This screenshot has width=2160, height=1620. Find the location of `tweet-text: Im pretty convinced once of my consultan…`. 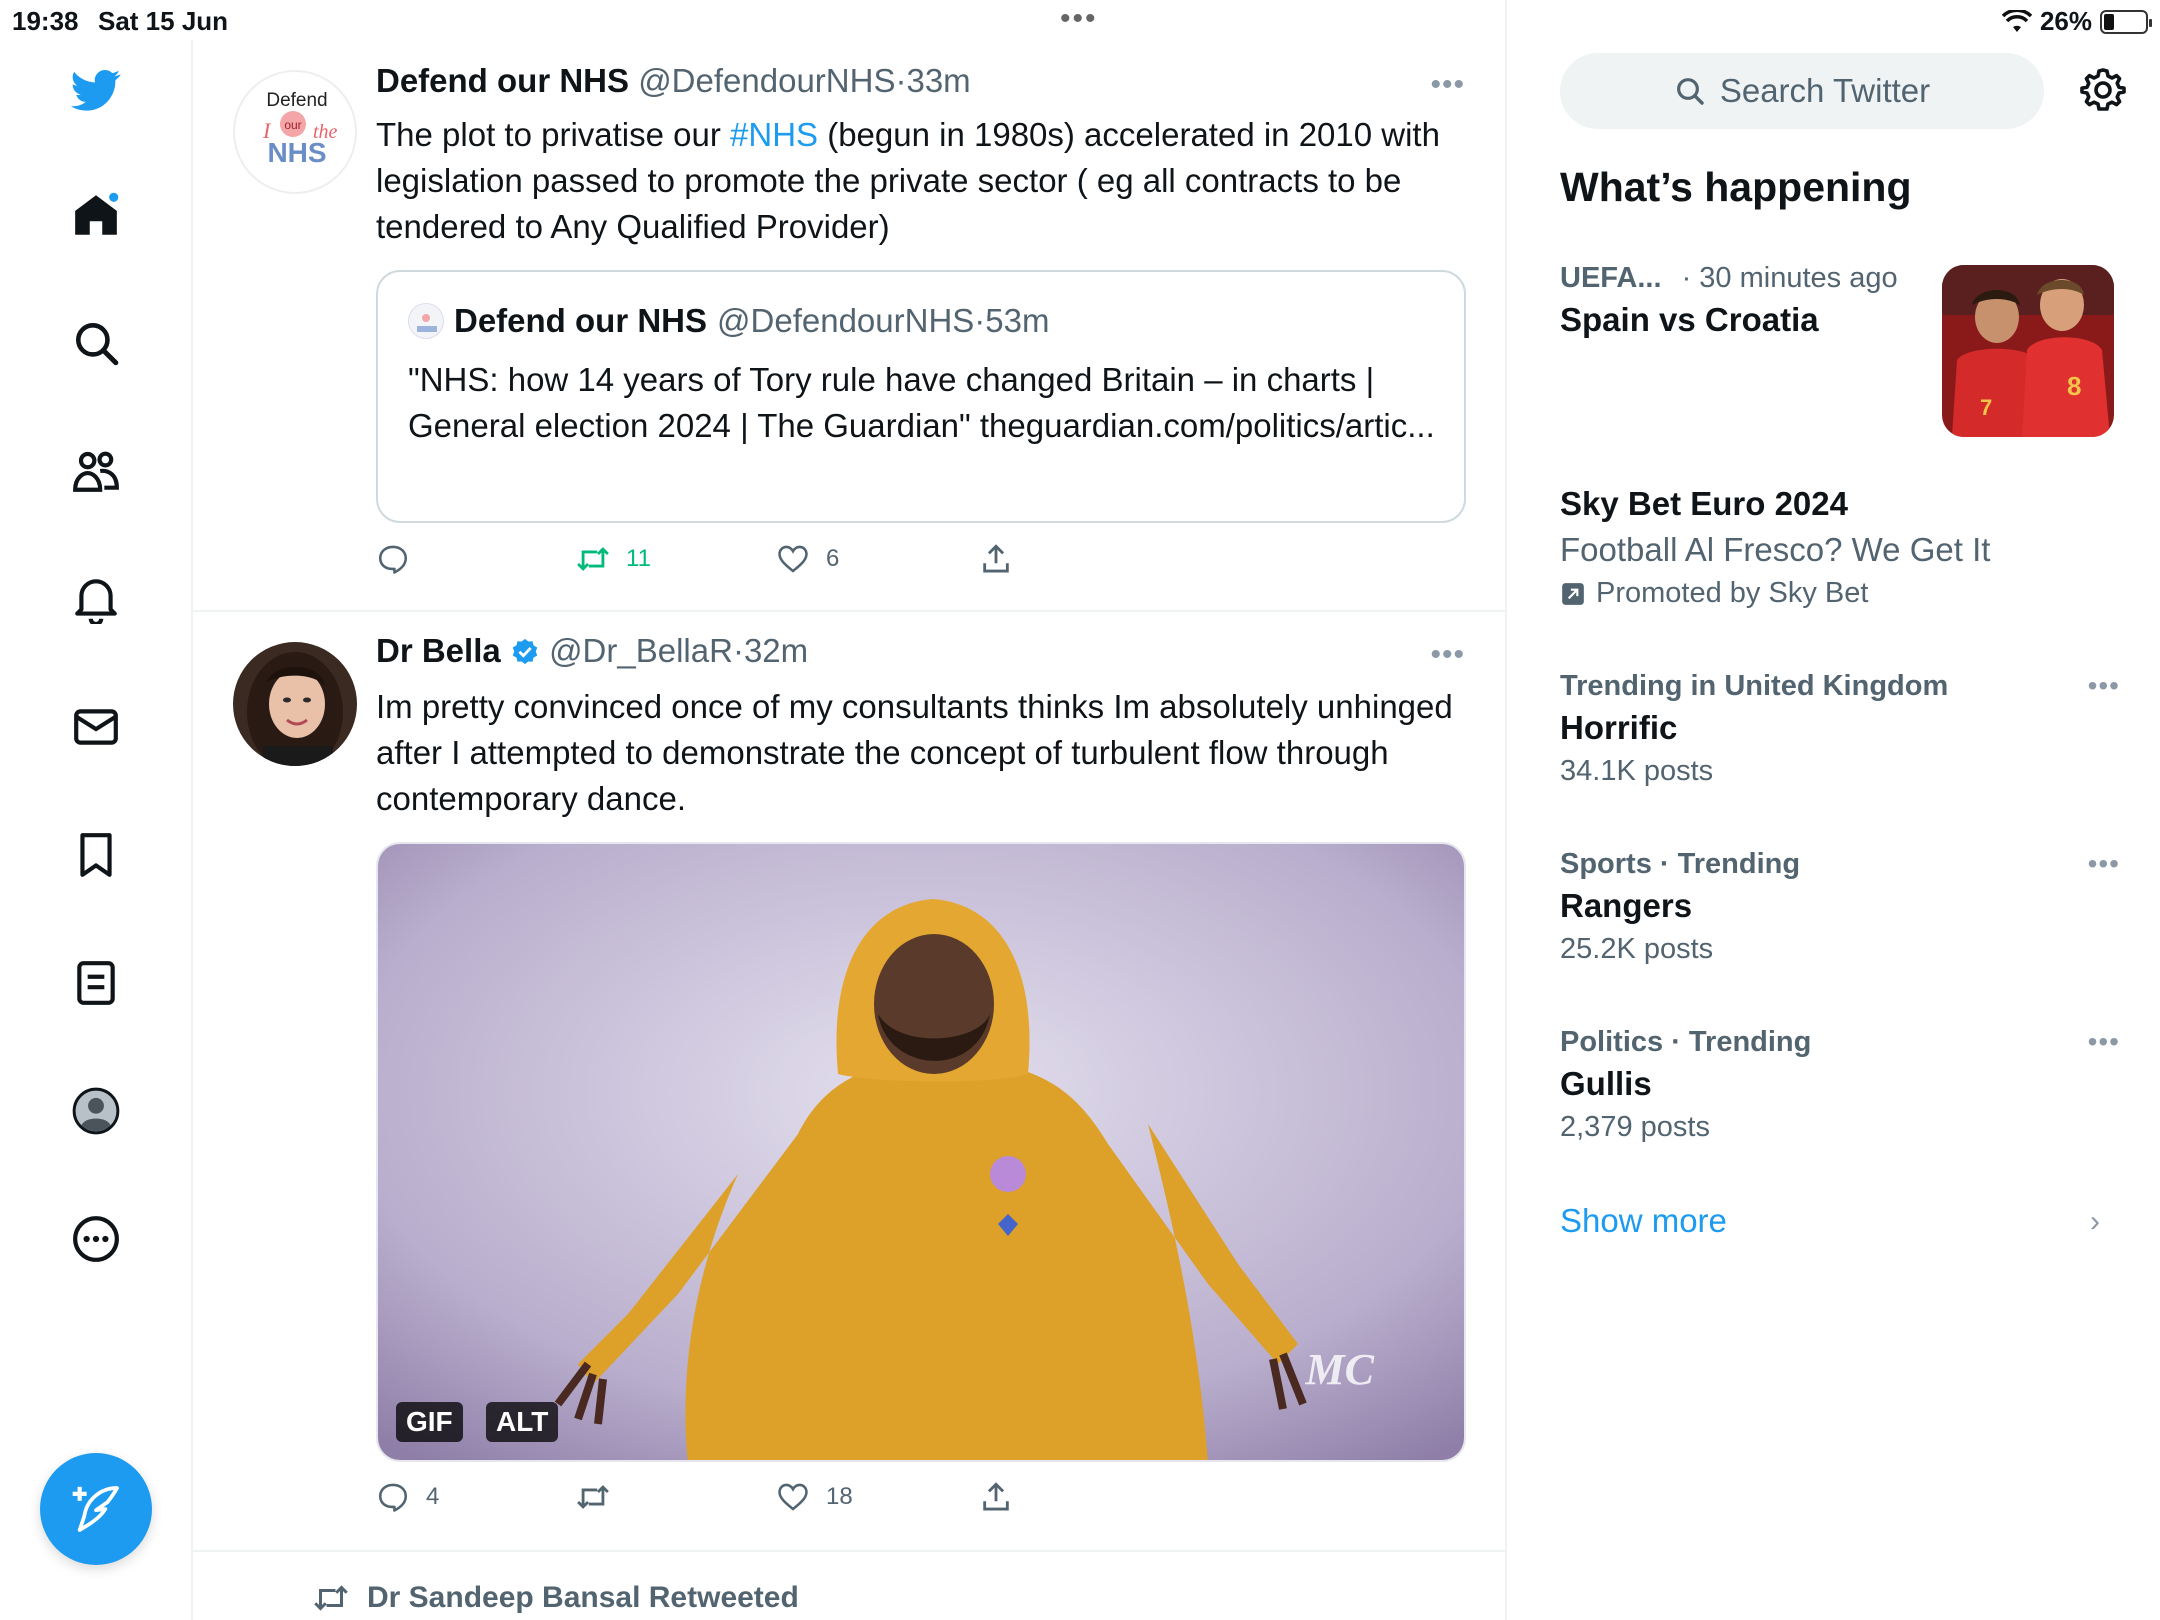

tweet-text: Im pretty convinced once of my consultan… is located at coordinates (914, 752).